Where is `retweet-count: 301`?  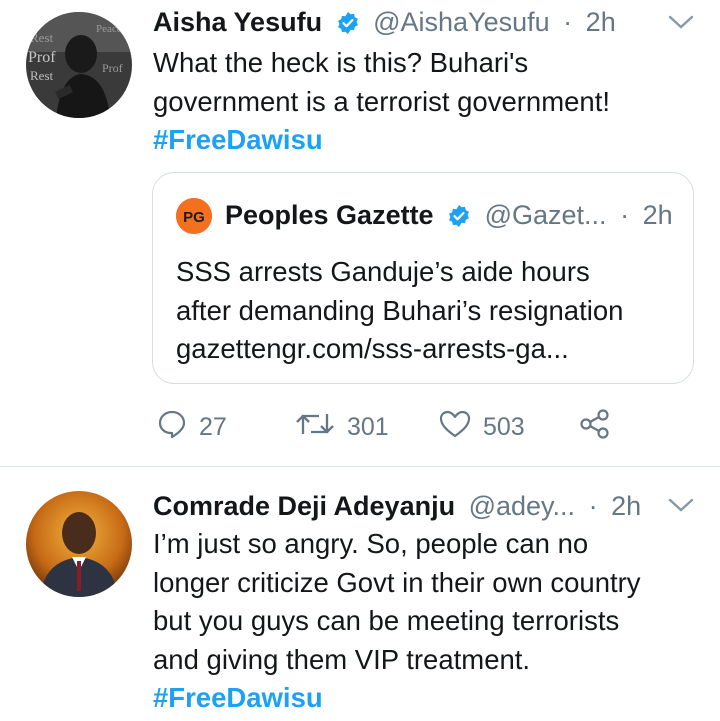
retweet-count: 301 is located at coordinates (368, 426).